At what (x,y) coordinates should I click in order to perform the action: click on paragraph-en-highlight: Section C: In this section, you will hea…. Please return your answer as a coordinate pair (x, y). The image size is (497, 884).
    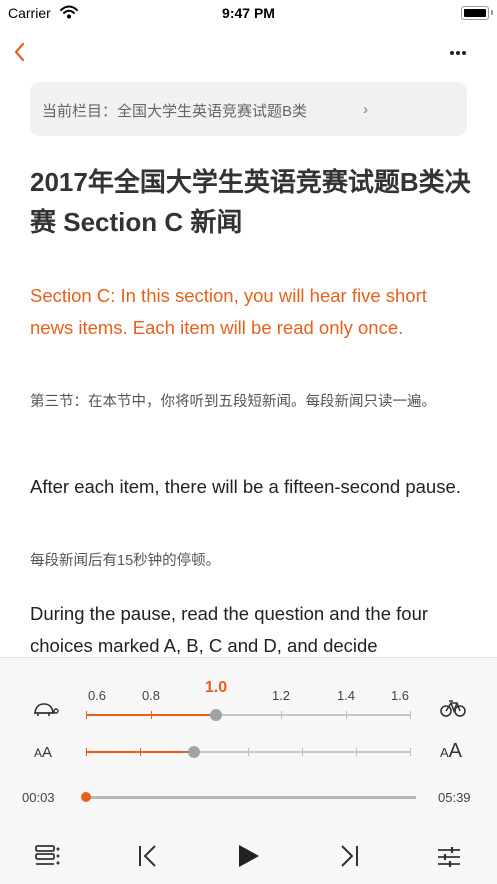
    Looking at the image, I should click on (228, 311).